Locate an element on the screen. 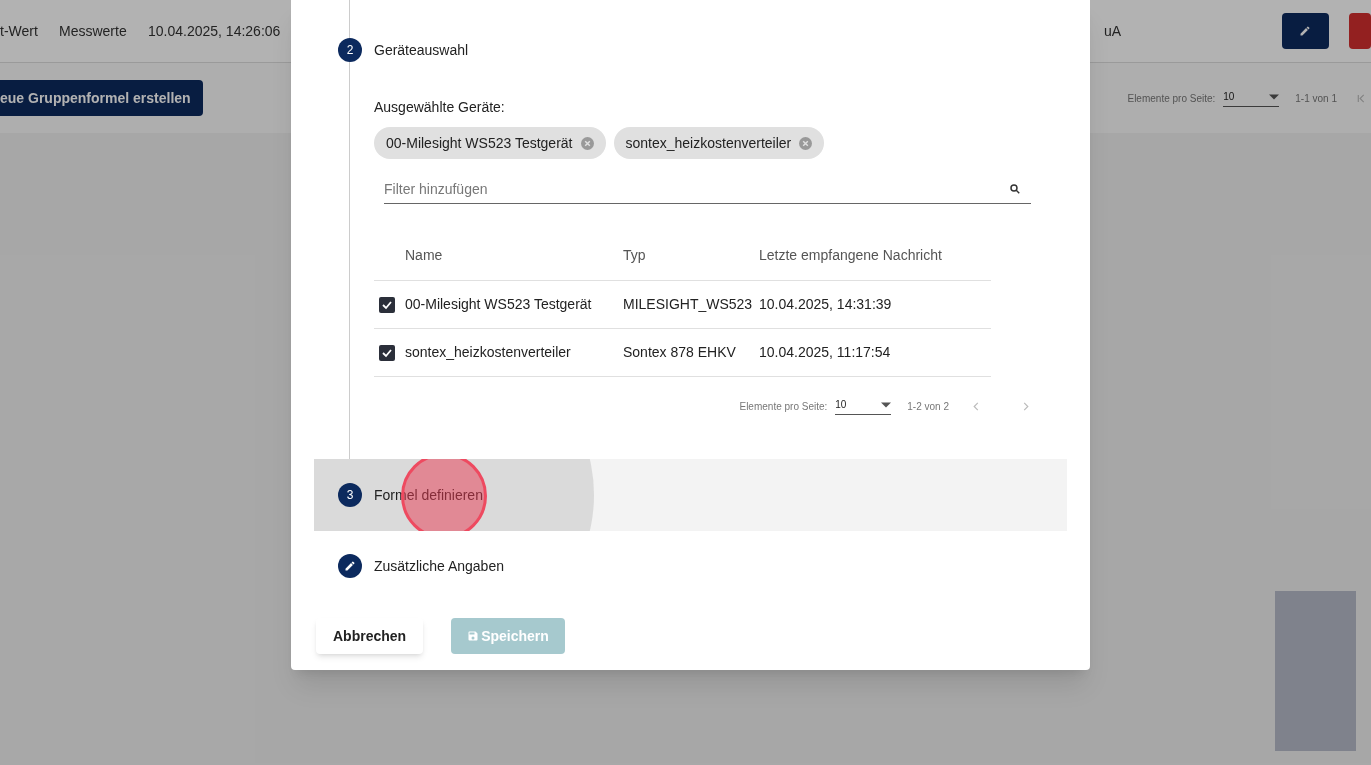  table-cell-text: 00-Milesight WS523 Testgerät is located at coordinates (499, 304).